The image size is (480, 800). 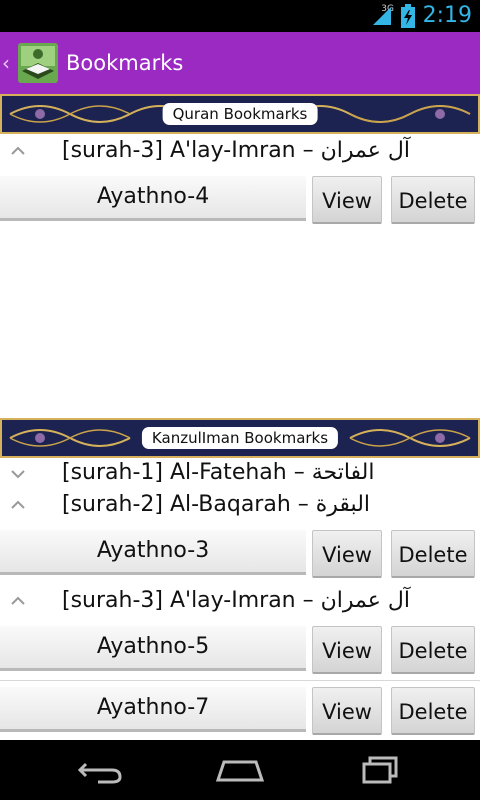 I want to click on group-row-kanzul-surah-2: [surah-2] Al-Baqarah – البقرة, so click(x=240, y=507).